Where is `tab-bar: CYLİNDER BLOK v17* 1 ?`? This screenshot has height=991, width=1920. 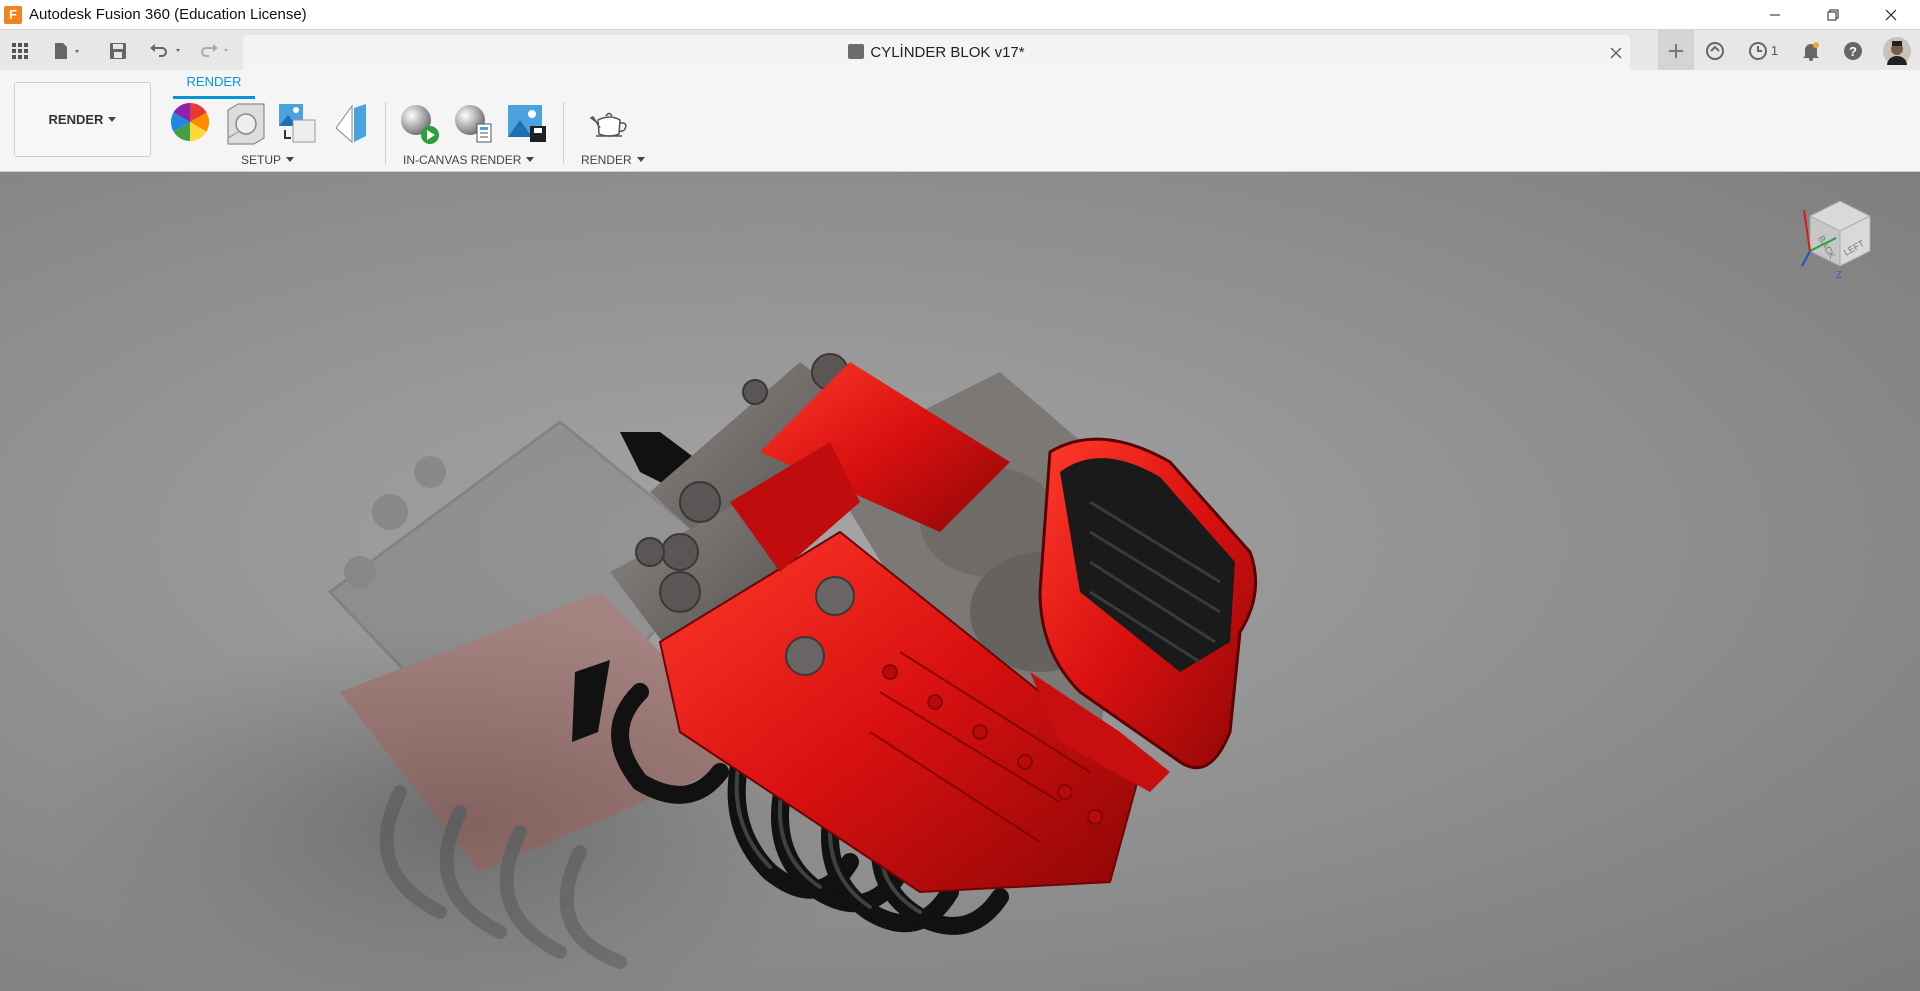
tab-bar: CYLİNDER BLOK v17* 1 ? is located at coordinates (960, 50).